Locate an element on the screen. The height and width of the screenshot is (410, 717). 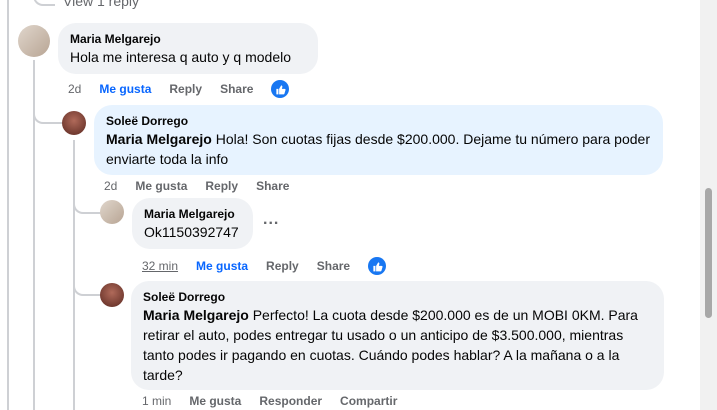
comment-time: 1 min is located at coordinates (156, 401).